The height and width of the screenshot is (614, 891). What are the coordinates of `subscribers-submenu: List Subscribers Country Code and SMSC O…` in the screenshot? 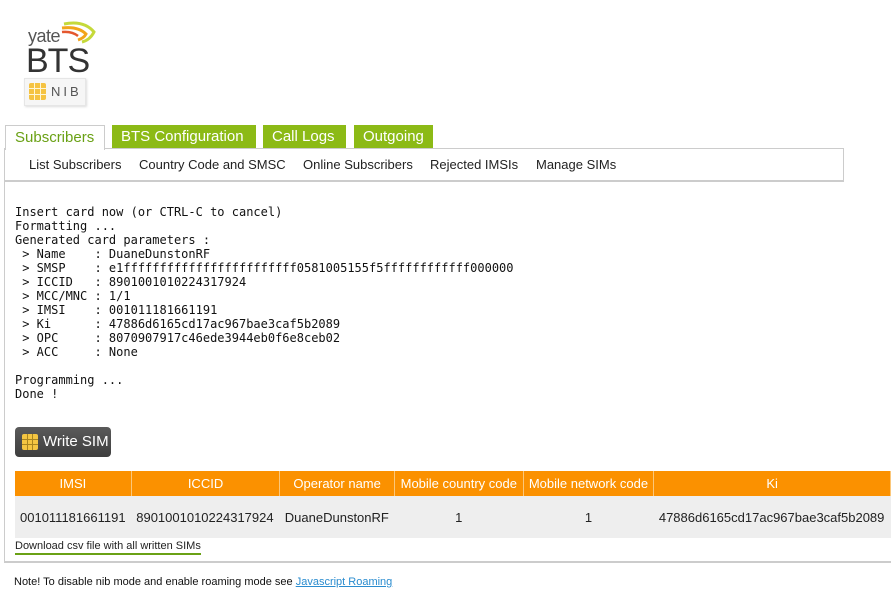 It's located at (424, 165).